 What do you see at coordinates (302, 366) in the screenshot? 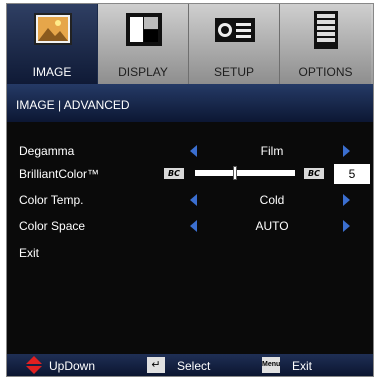
I see `footer-exit-label: Exit` at bounding box center [302, 366].